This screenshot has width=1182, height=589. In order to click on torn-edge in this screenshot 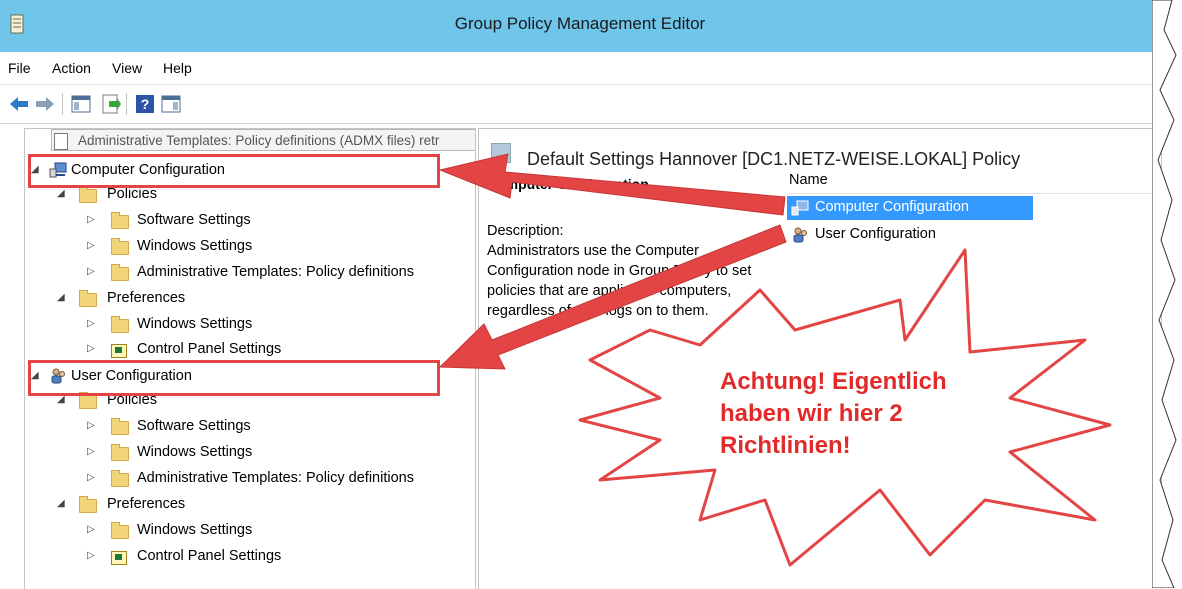, I will do `click(1164, 294)`.